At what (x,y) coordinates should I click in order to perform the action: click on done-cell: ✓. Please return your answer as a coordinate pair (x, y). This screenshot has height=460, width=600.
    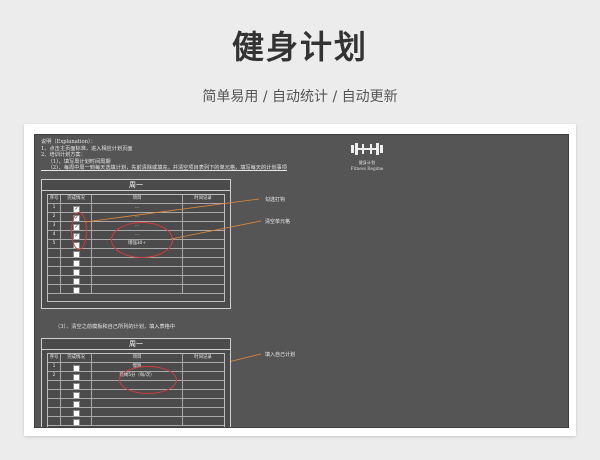
    Looking at the image, I should click on (76, 208).